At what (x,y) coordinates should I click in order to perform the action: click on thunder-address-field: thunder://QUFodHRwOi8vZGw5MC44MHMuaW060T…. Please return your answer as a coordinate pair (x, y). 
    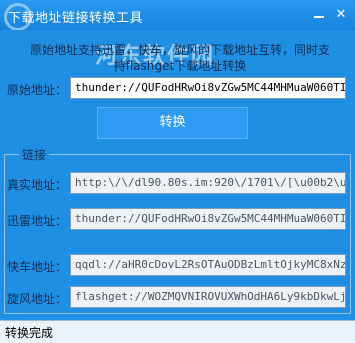
    Looking at the image, I should click on (208, 219).